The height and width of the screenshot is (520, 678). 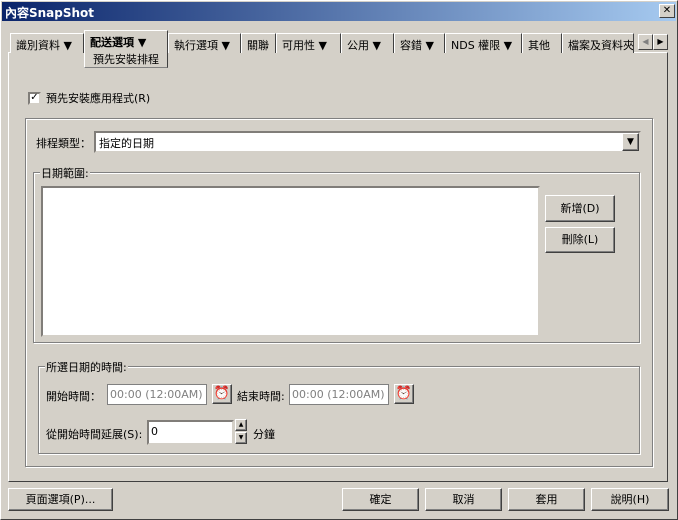 I want to click on close-button: ✕, so click(x=667, y=11).